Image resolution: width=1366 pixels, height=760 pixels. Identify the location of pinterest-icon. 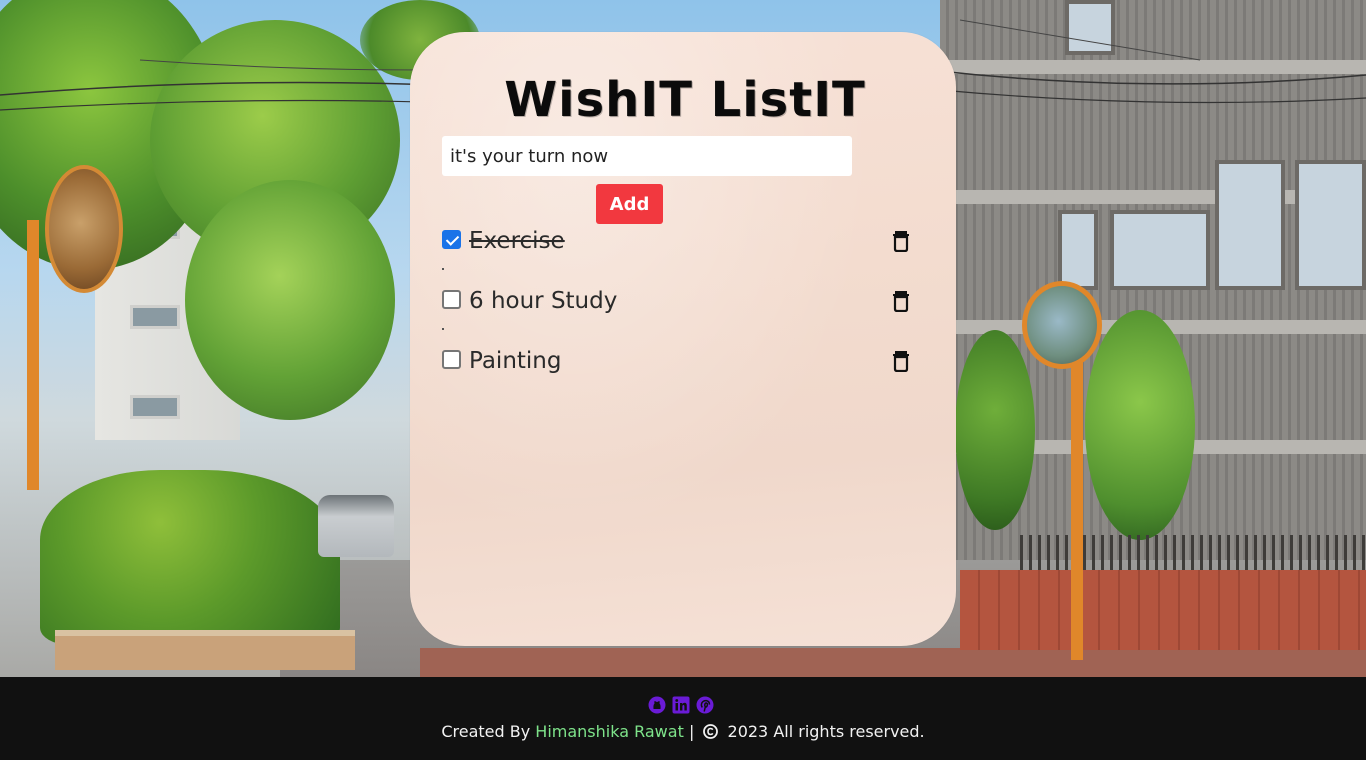
(705, 705).